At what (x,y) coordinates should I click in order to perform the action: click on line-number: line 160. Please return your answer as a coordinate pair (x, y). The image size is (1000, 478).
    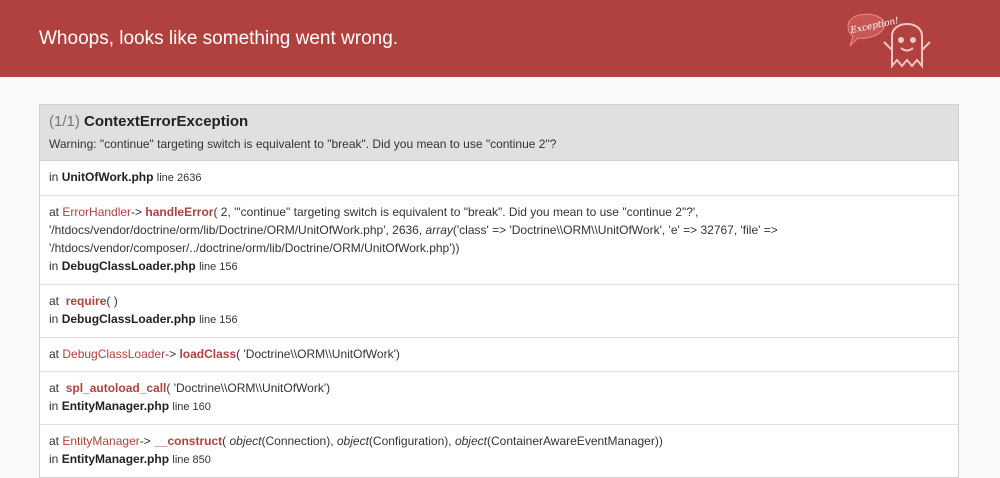
    Looking at the image, I should click on (191, 407).